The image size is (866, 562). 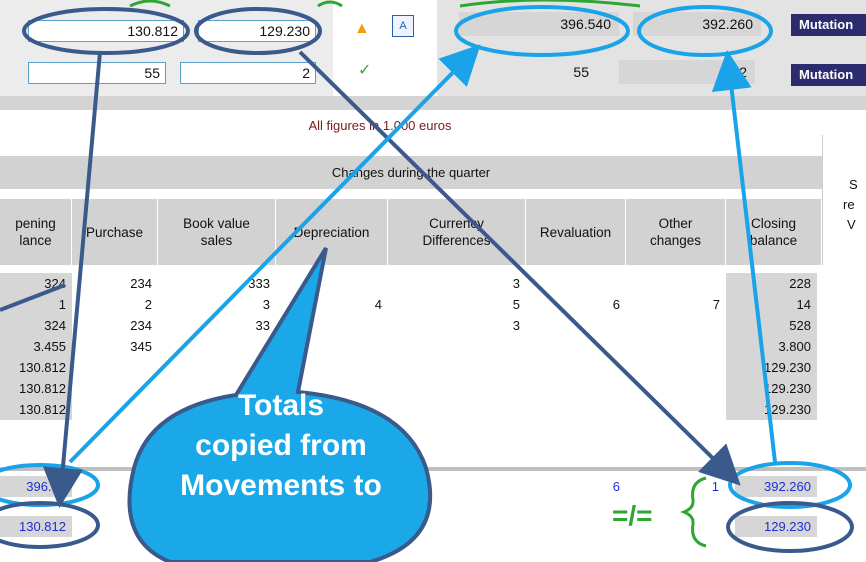 I want to click on table-row: 324 234 333 3 228, so click(x=433, y=283).